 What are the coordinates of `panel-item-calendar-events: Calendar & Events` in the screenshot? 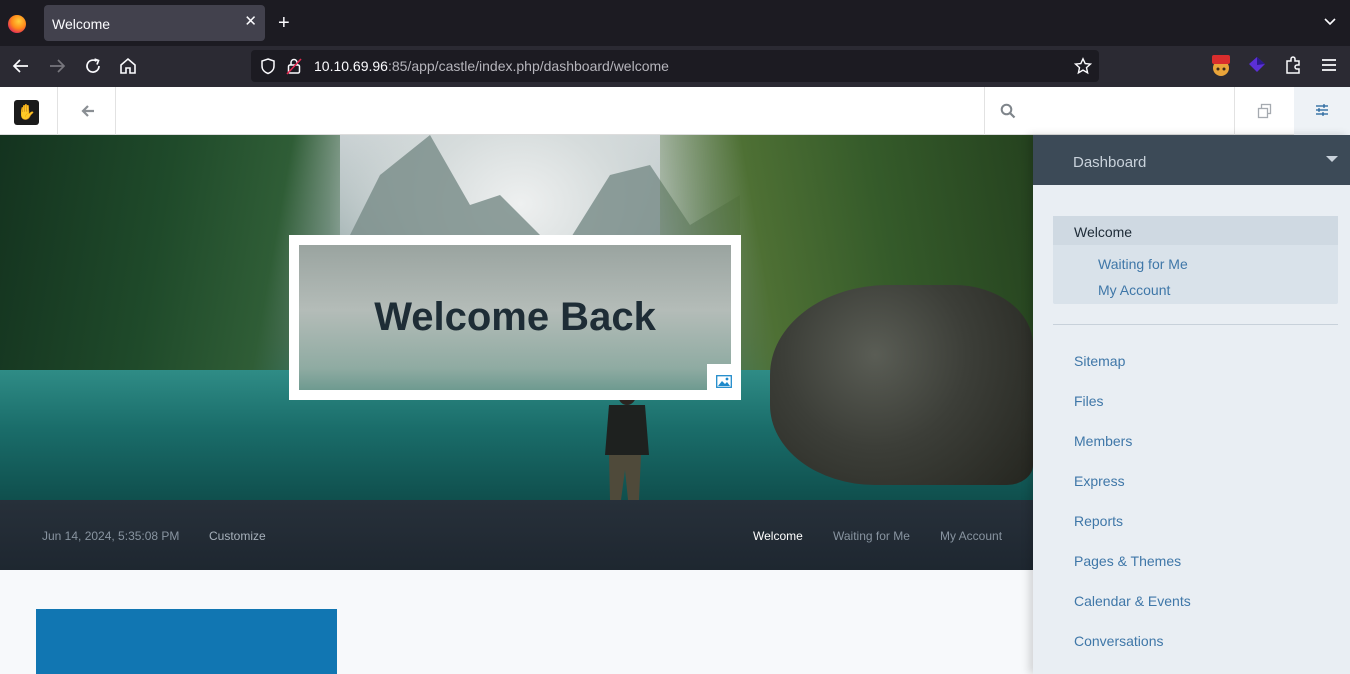 It's located at (1132, 601).